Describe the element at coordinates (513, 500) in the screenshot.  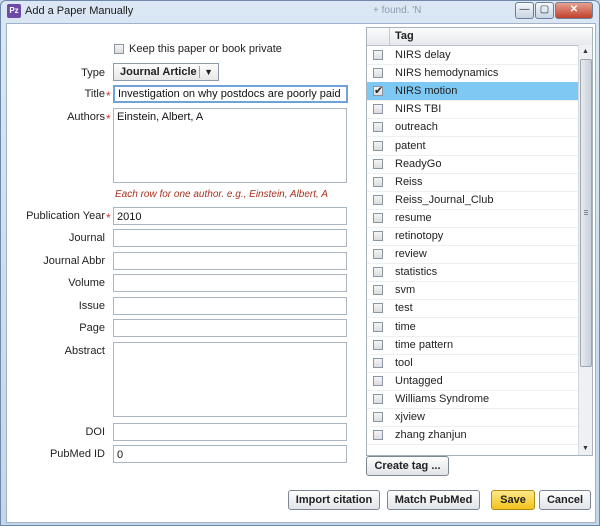
I see `save-button: Save` at that location.